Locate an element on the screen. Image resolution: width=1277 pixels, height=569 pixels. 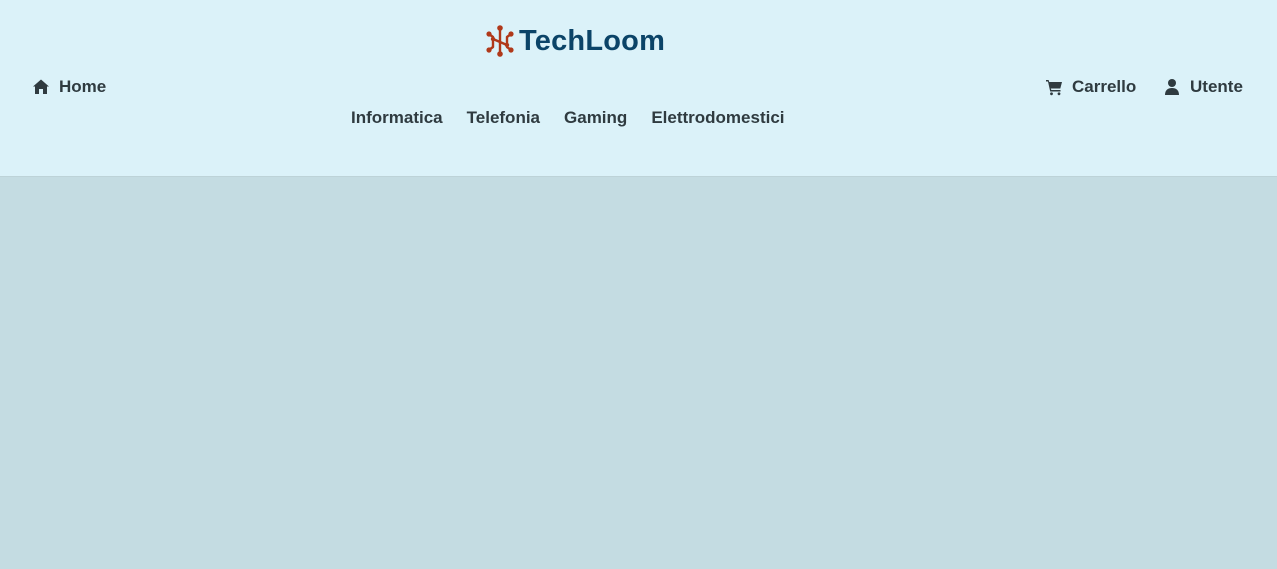
category-informatica: Informatica is located at coordinates (397, 118).